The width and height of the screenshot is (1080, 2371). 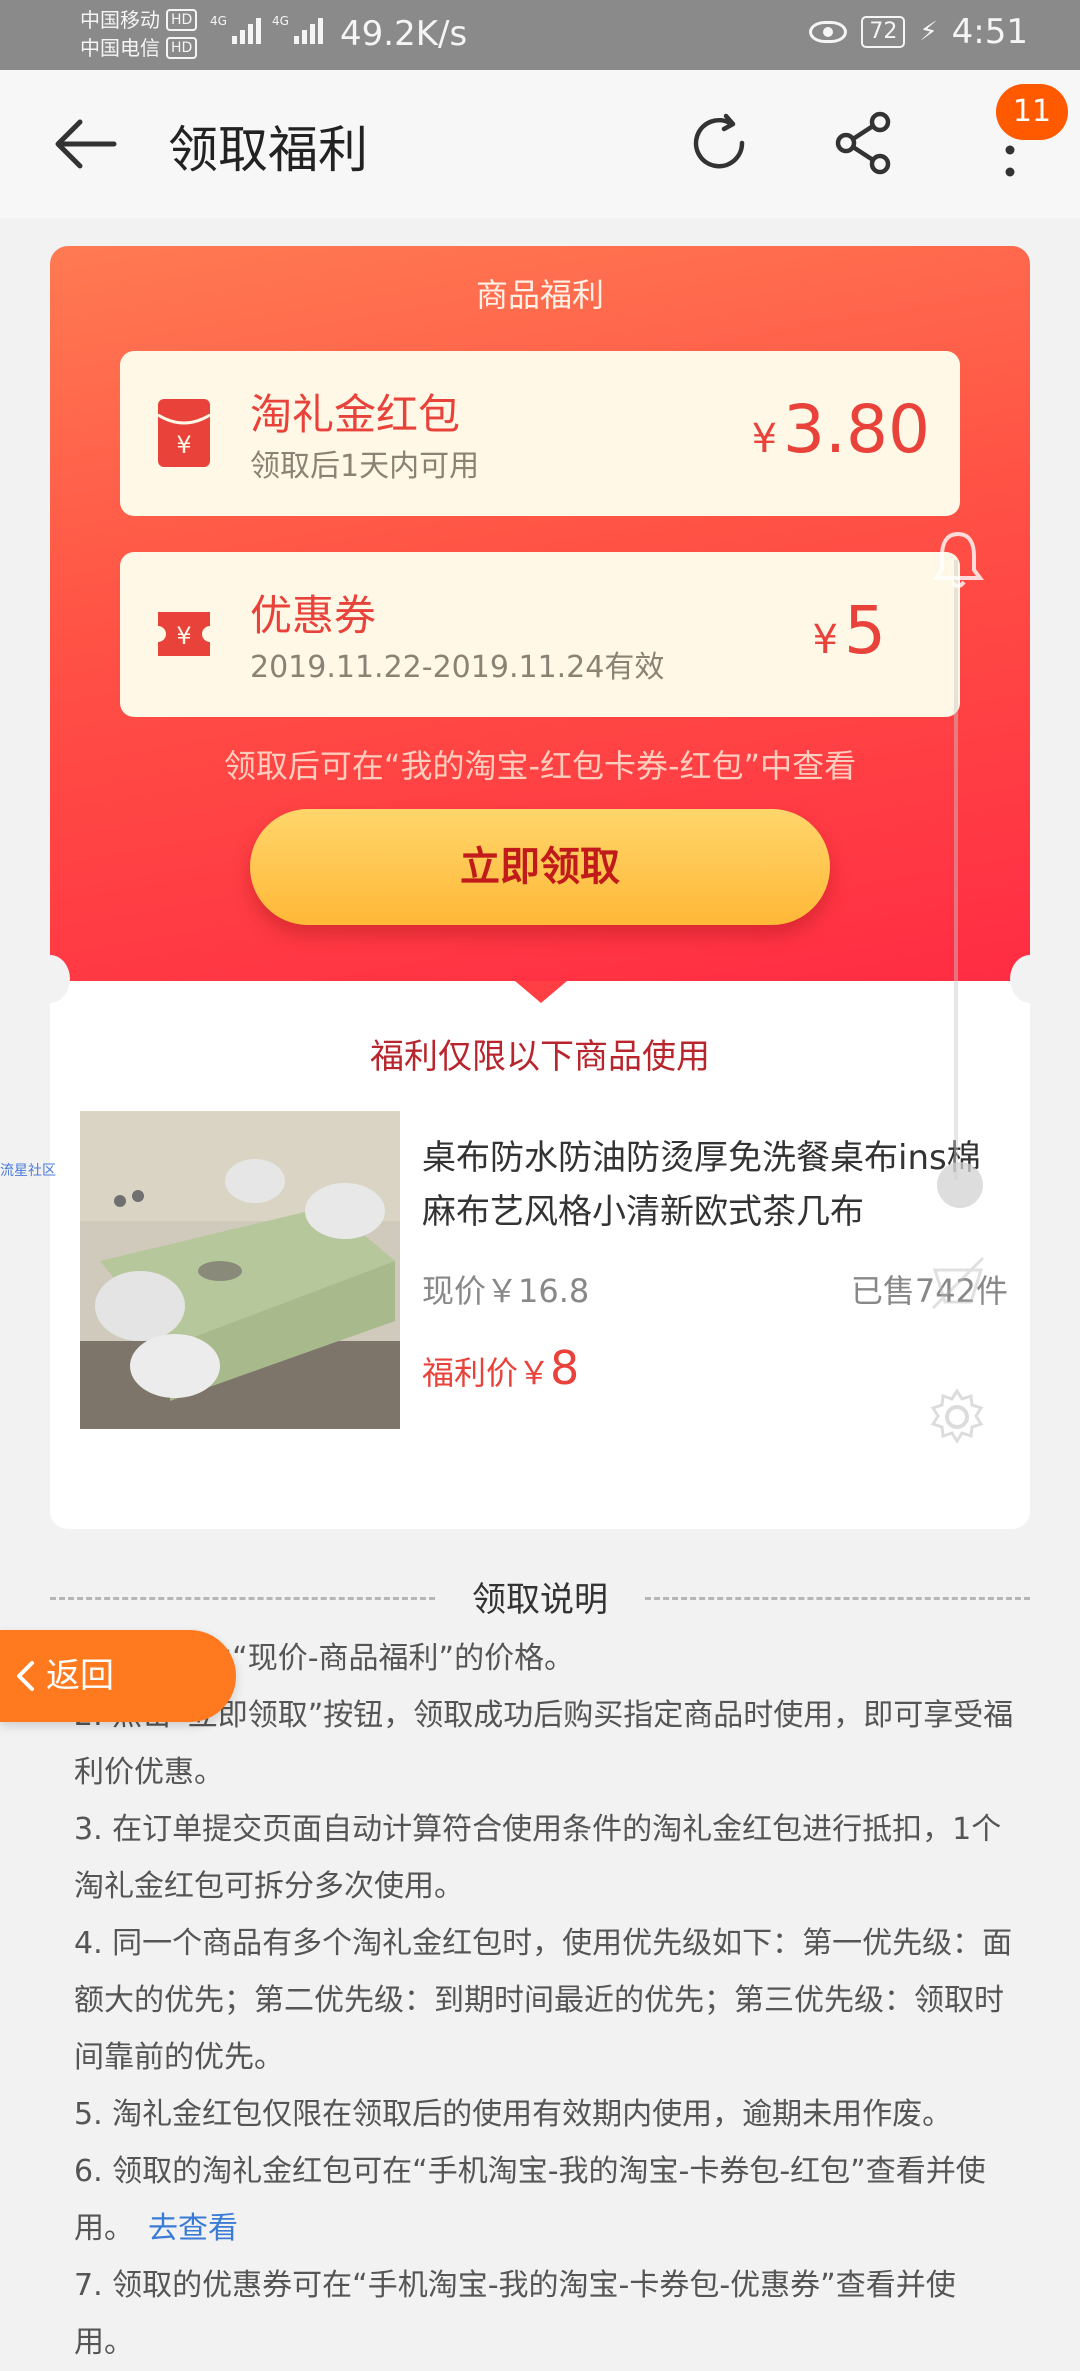 I want to click on carrier-1: 中国移动, so click(x=120, y=20).